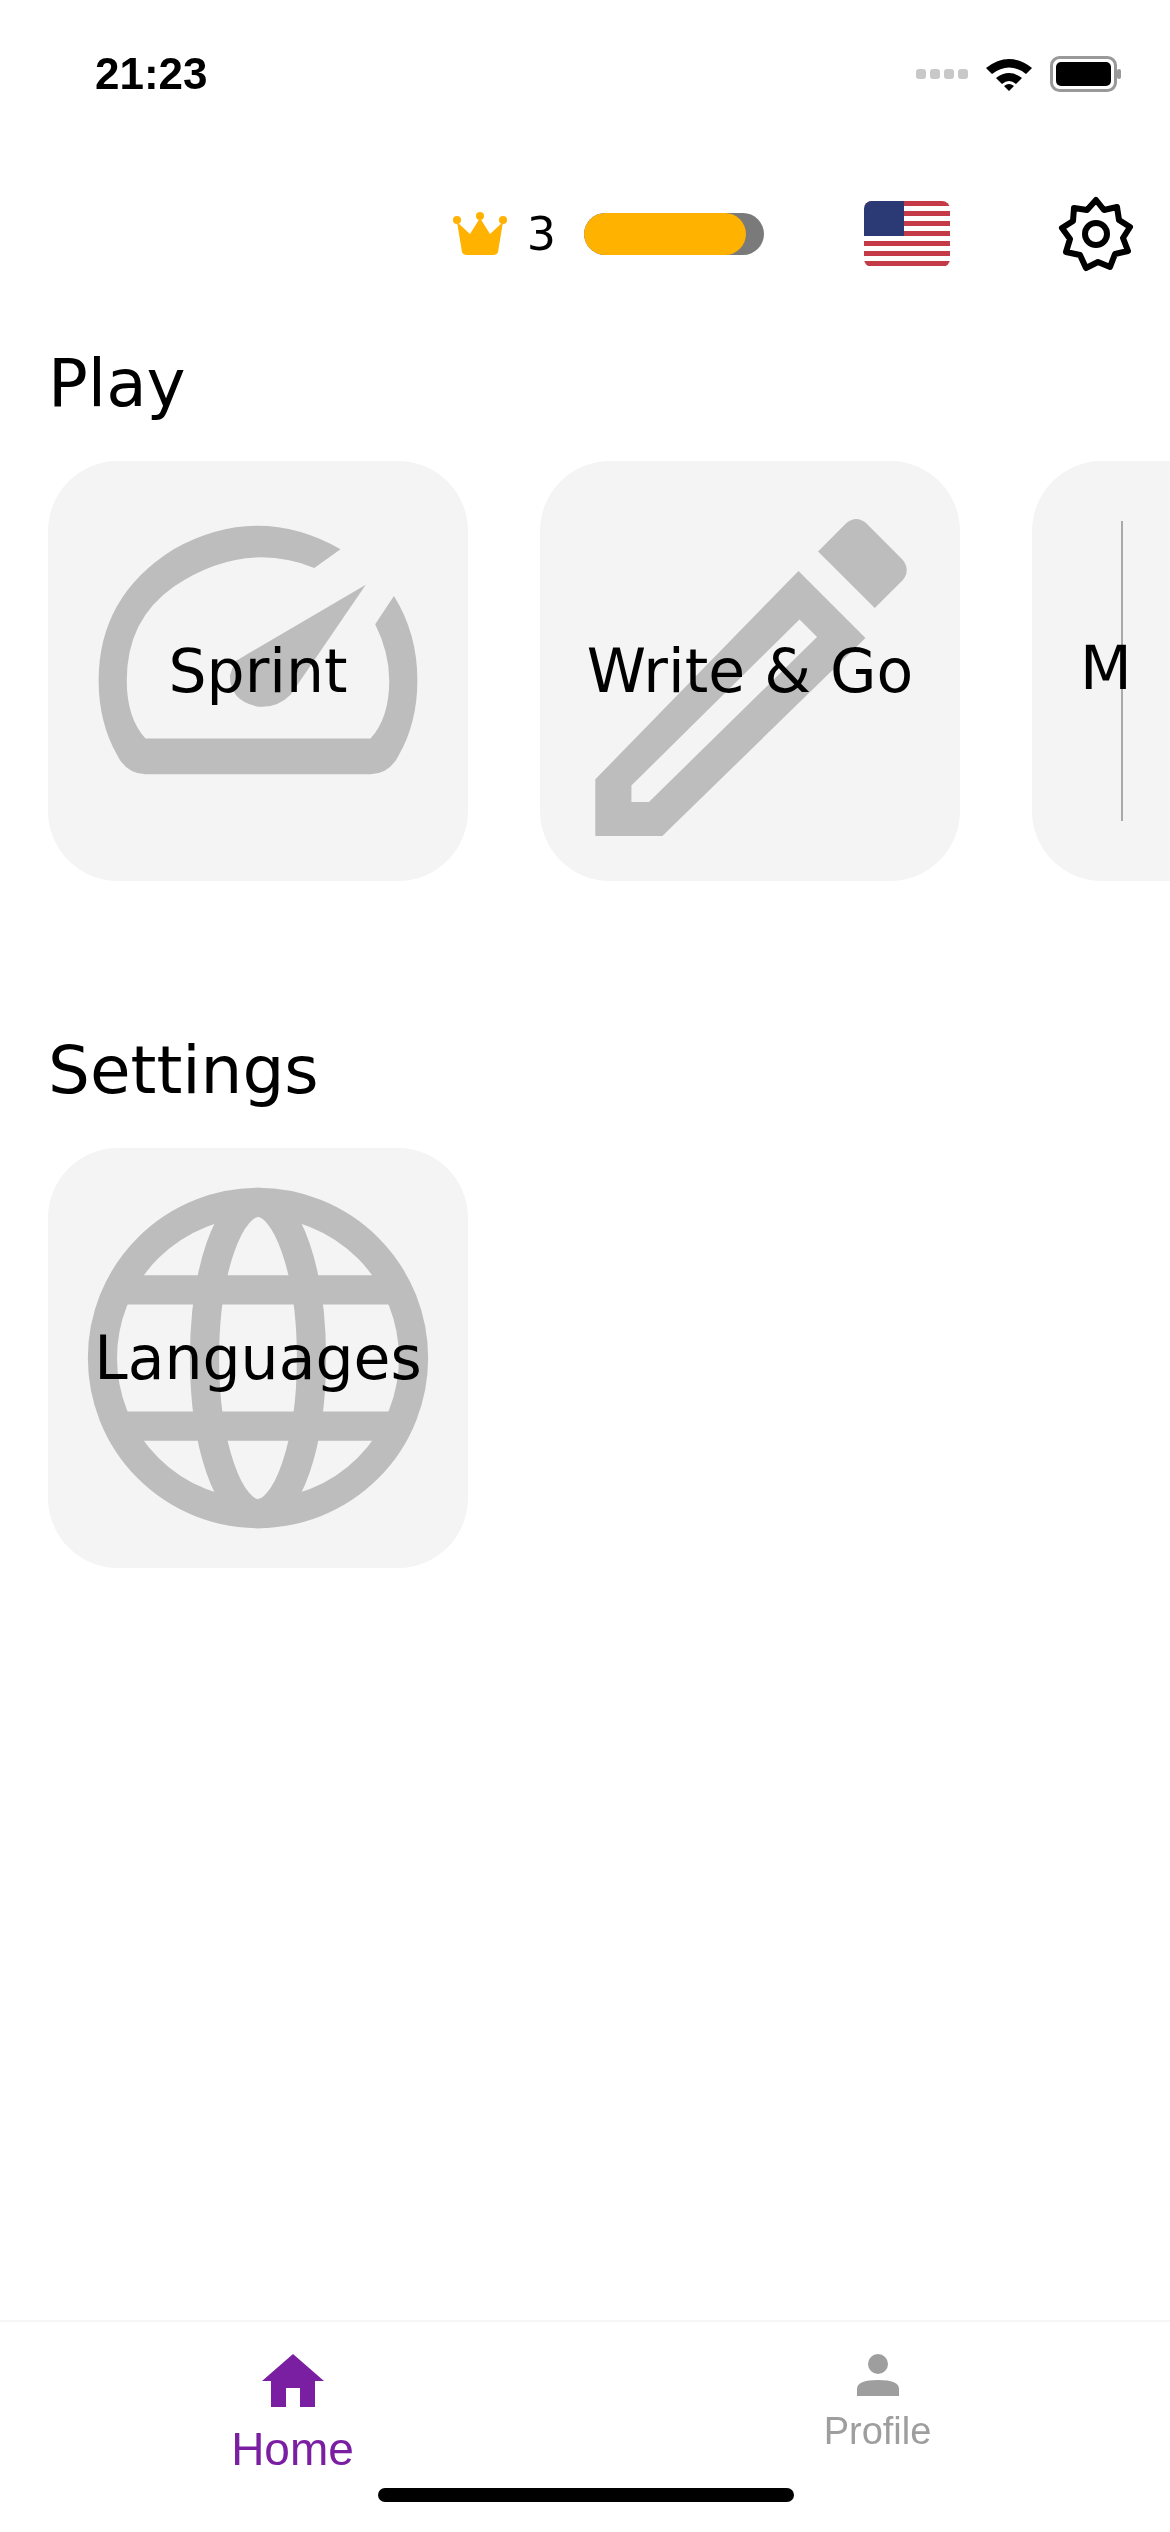 This screenshot has height=2532, width=1170. What do you see at coordinates (541, 234) in the screenshot?
I see `crown-count: 3` at bounding box center [541, 234].